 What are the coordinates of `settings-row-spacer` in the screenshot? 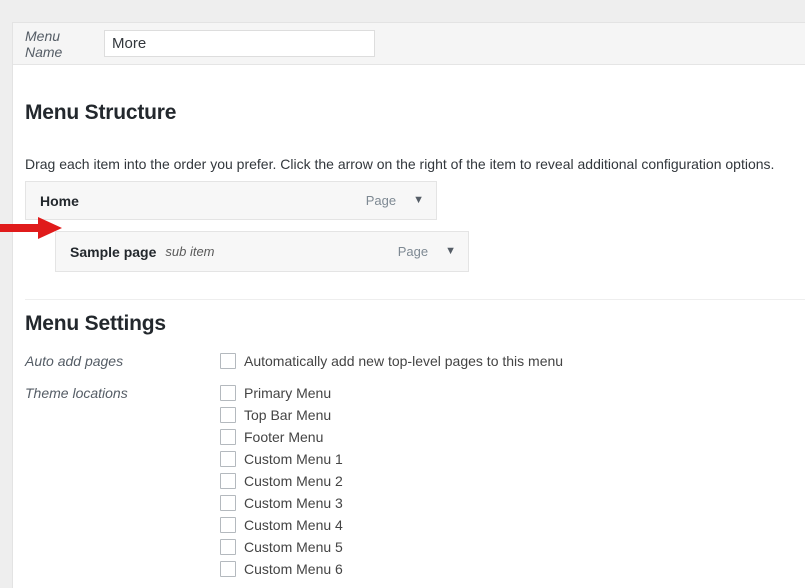 It's located at (409, 377).